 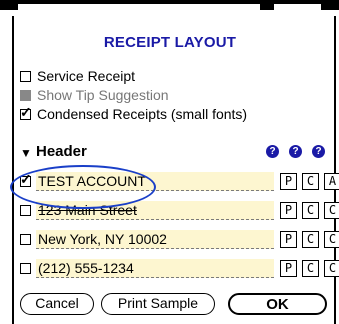 What do you see at coordinates (295, 151) in the screenshot?
I see `help-icon-center: ?` at bounding box center [295, 151].